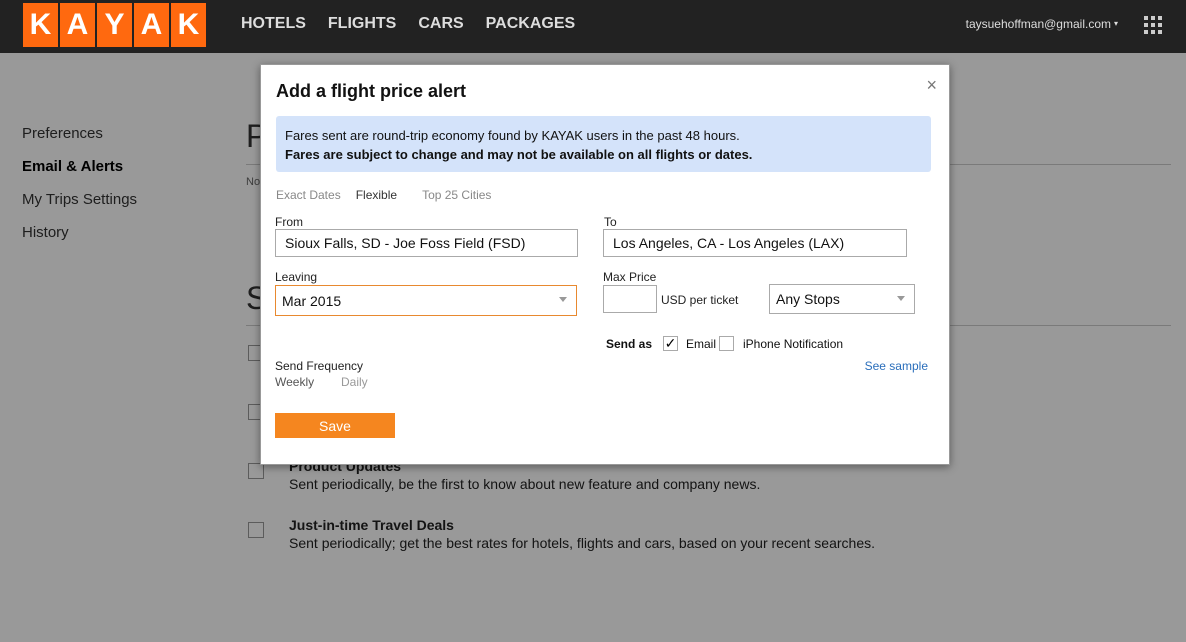  Describe the element at coordinates (273, 24) in the screenshot. I see `nav-hotels: HOTELS` at that location.